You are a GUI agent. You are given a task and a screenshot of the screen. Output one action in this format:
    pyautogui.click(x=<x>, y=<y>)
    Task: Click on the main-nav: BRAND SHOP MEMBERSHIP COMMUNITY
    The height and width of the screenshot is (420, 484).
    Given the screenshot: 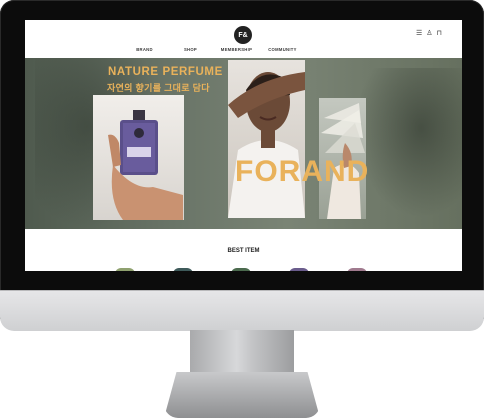 What is the action you would take?
    pyautogui.click(x=243, y=52)
    